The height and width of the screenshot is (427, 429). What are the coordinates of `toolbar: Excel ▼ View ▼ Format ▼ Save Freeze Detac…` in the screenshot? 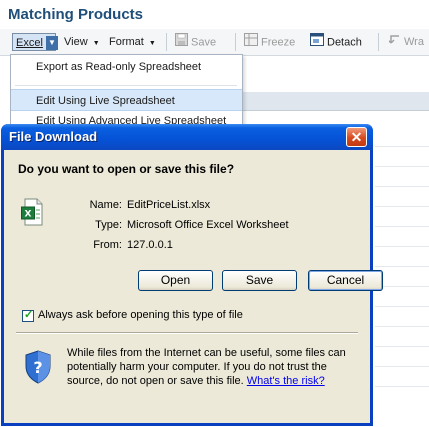 It's located at (214, 42).